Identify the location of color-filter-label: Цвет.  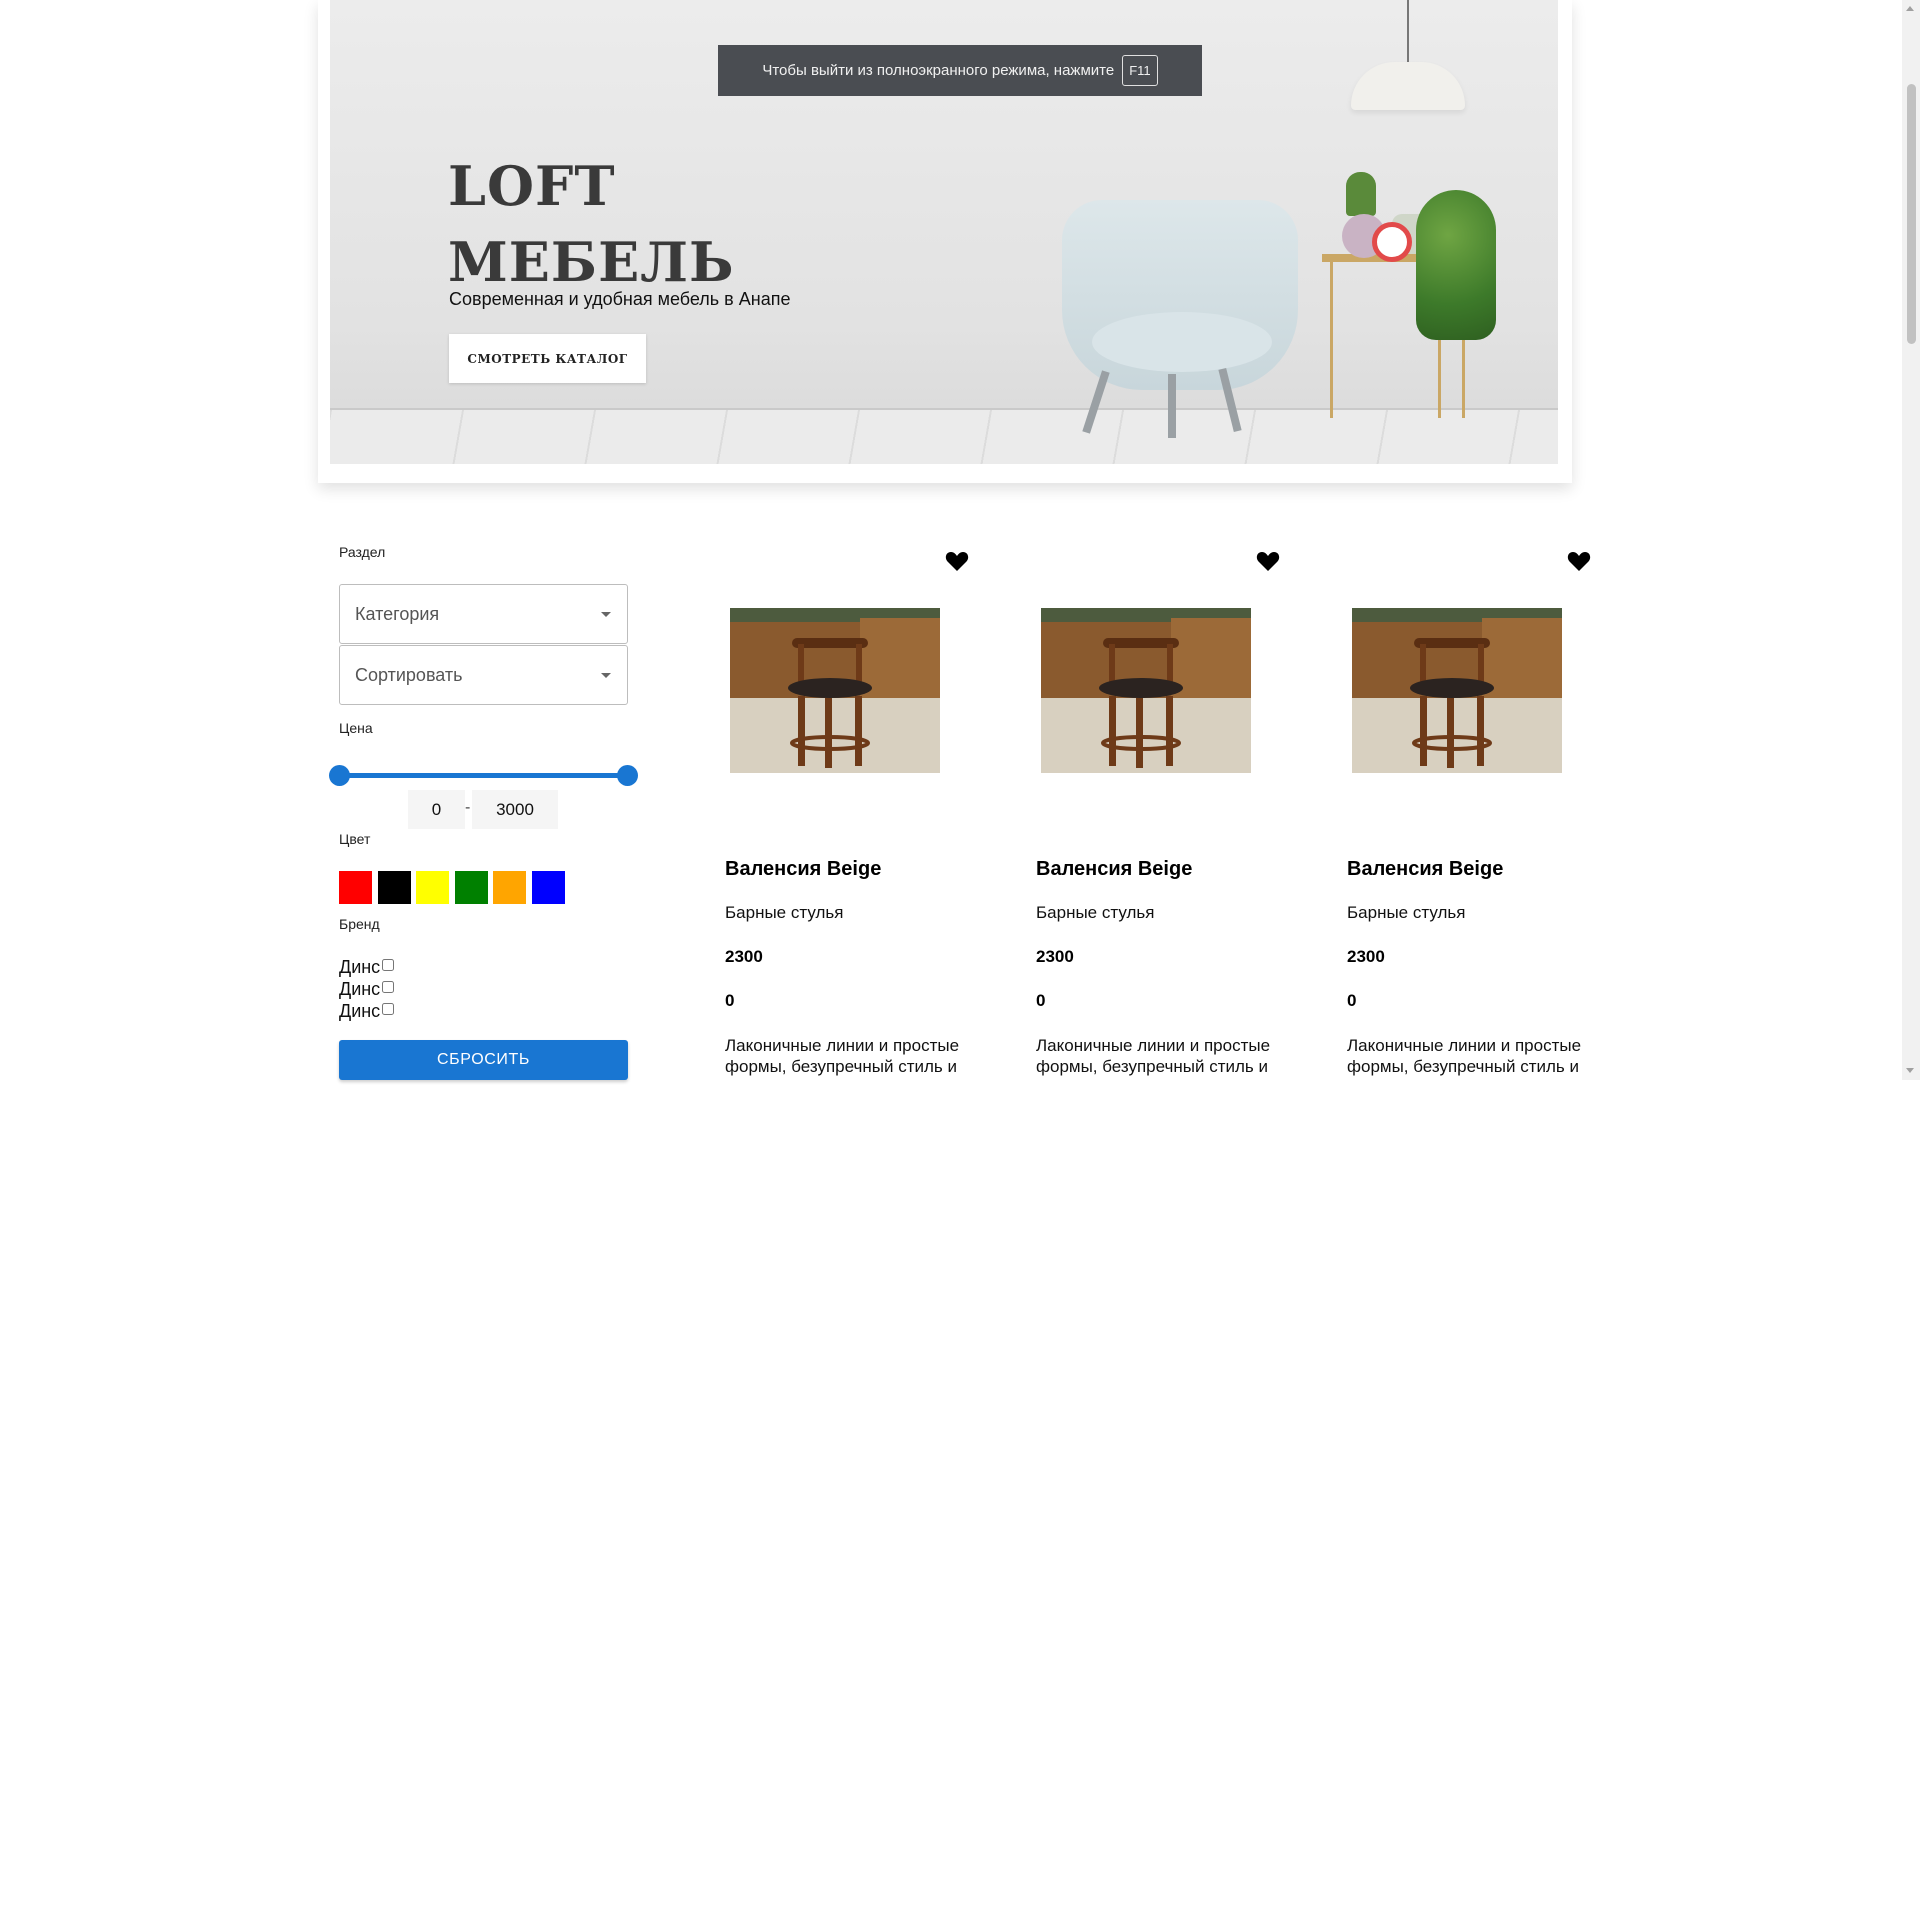
(355, 839).